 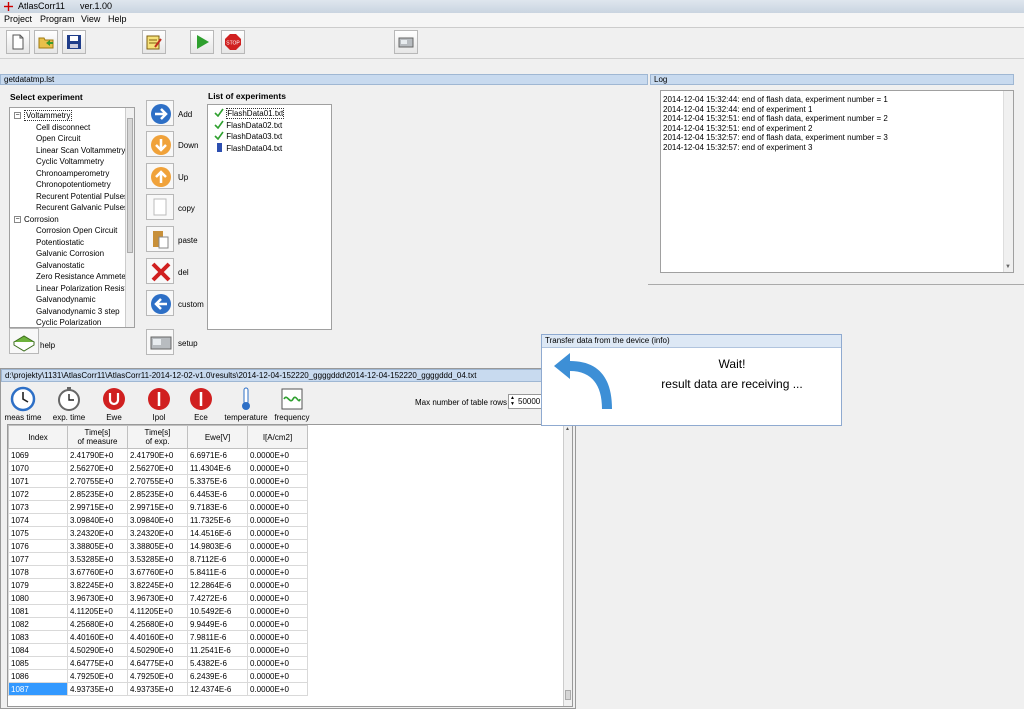 What do you see at coordinates (130, 185) in the screenshot?
I see `tree-scroll-thumb` at bounding box center [130, 185].